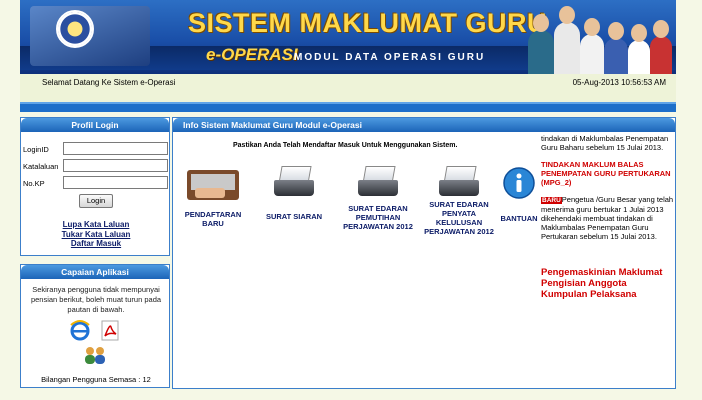  I want to click on tile-surat-siaran: SURAT SIARAN, so click(294, 193).